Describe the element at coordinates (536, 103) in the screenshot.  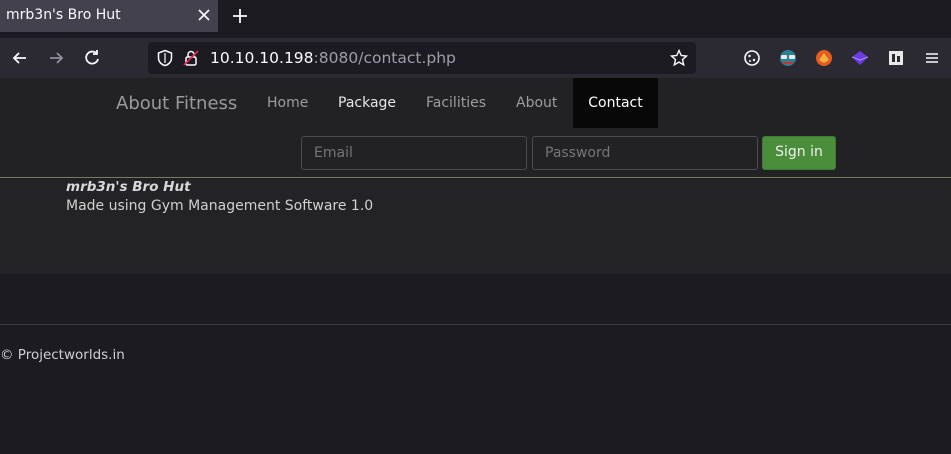
I see `nav-about: About` at that location.